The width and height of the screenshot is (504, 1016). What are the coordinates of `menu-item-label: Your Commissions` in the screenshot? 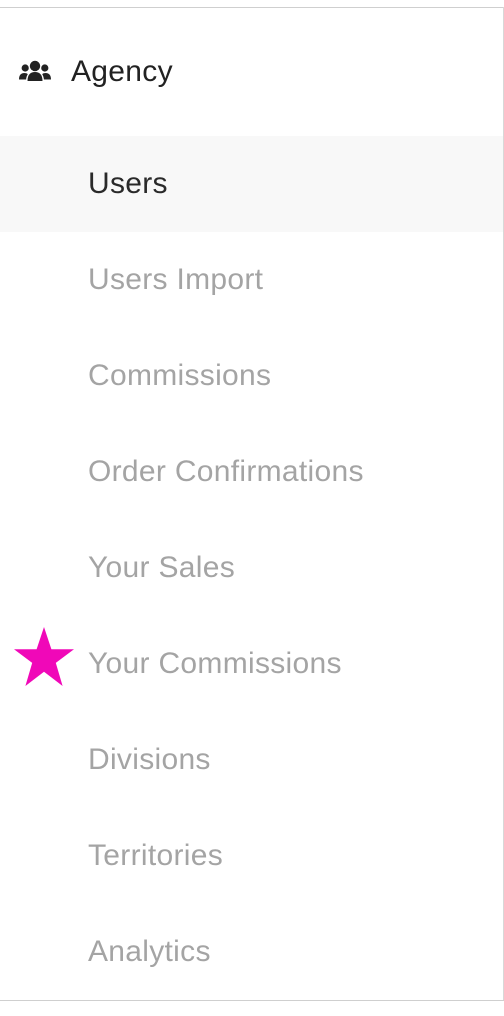 It's located at (215, 663).